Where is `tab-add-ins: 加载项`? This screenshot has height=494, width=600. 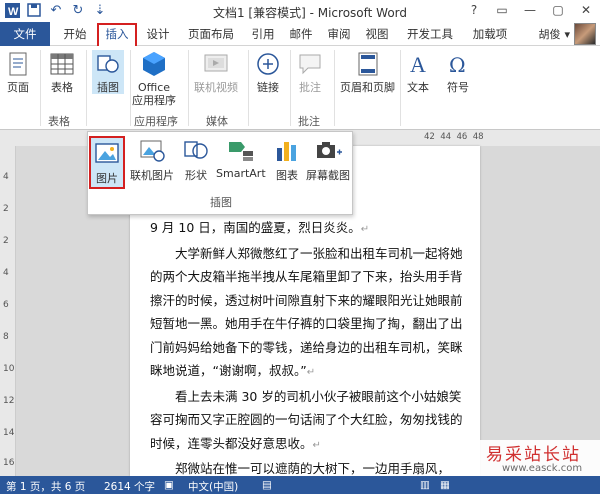 tab-add-ins: 加载项 is located at coordinates (490, 34).